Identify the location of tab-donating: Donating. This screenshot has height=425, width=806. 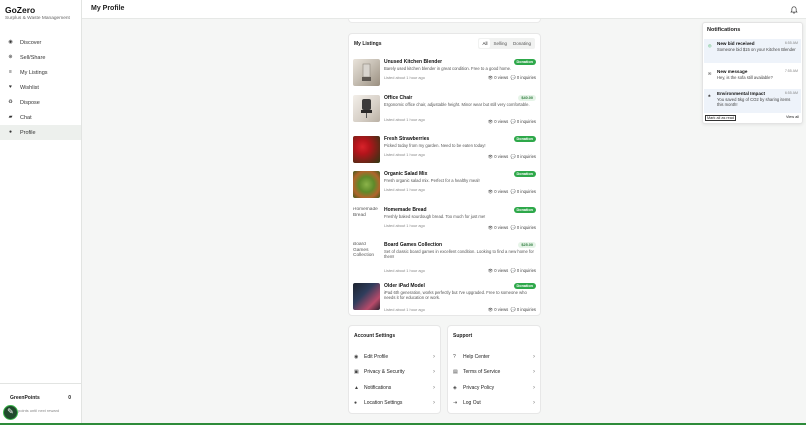
(522, 43).